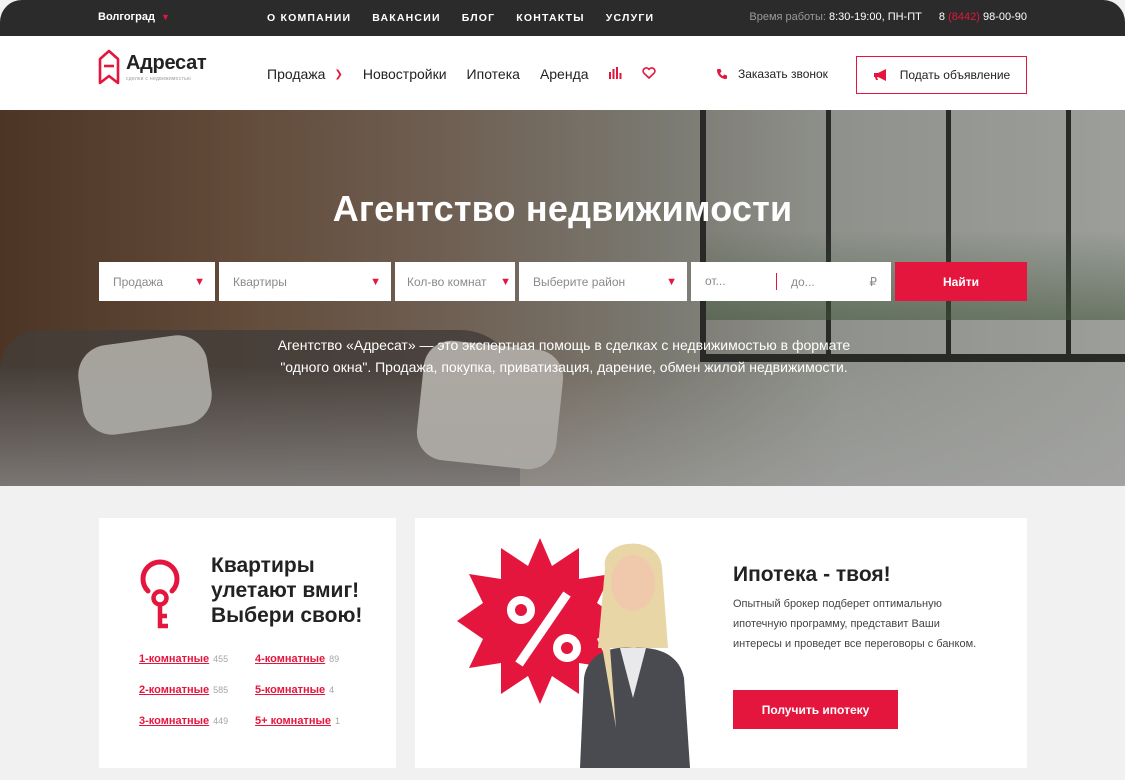  I want to click on callback-link: Заказать звонок, so click(772, 74).